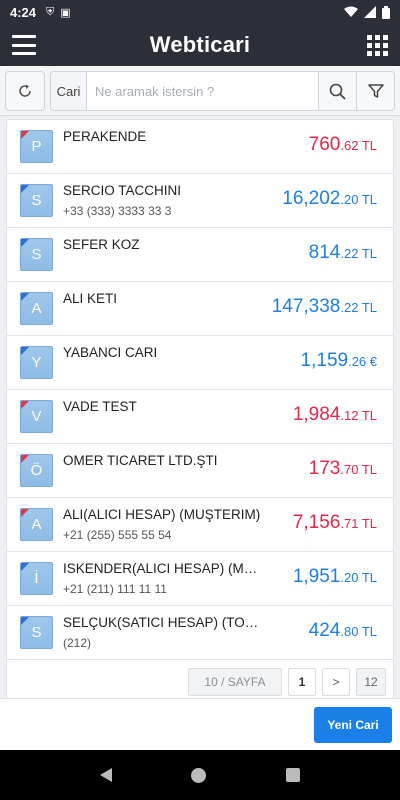  I want to click on account-name: ALI KETI, so click(90, 298).